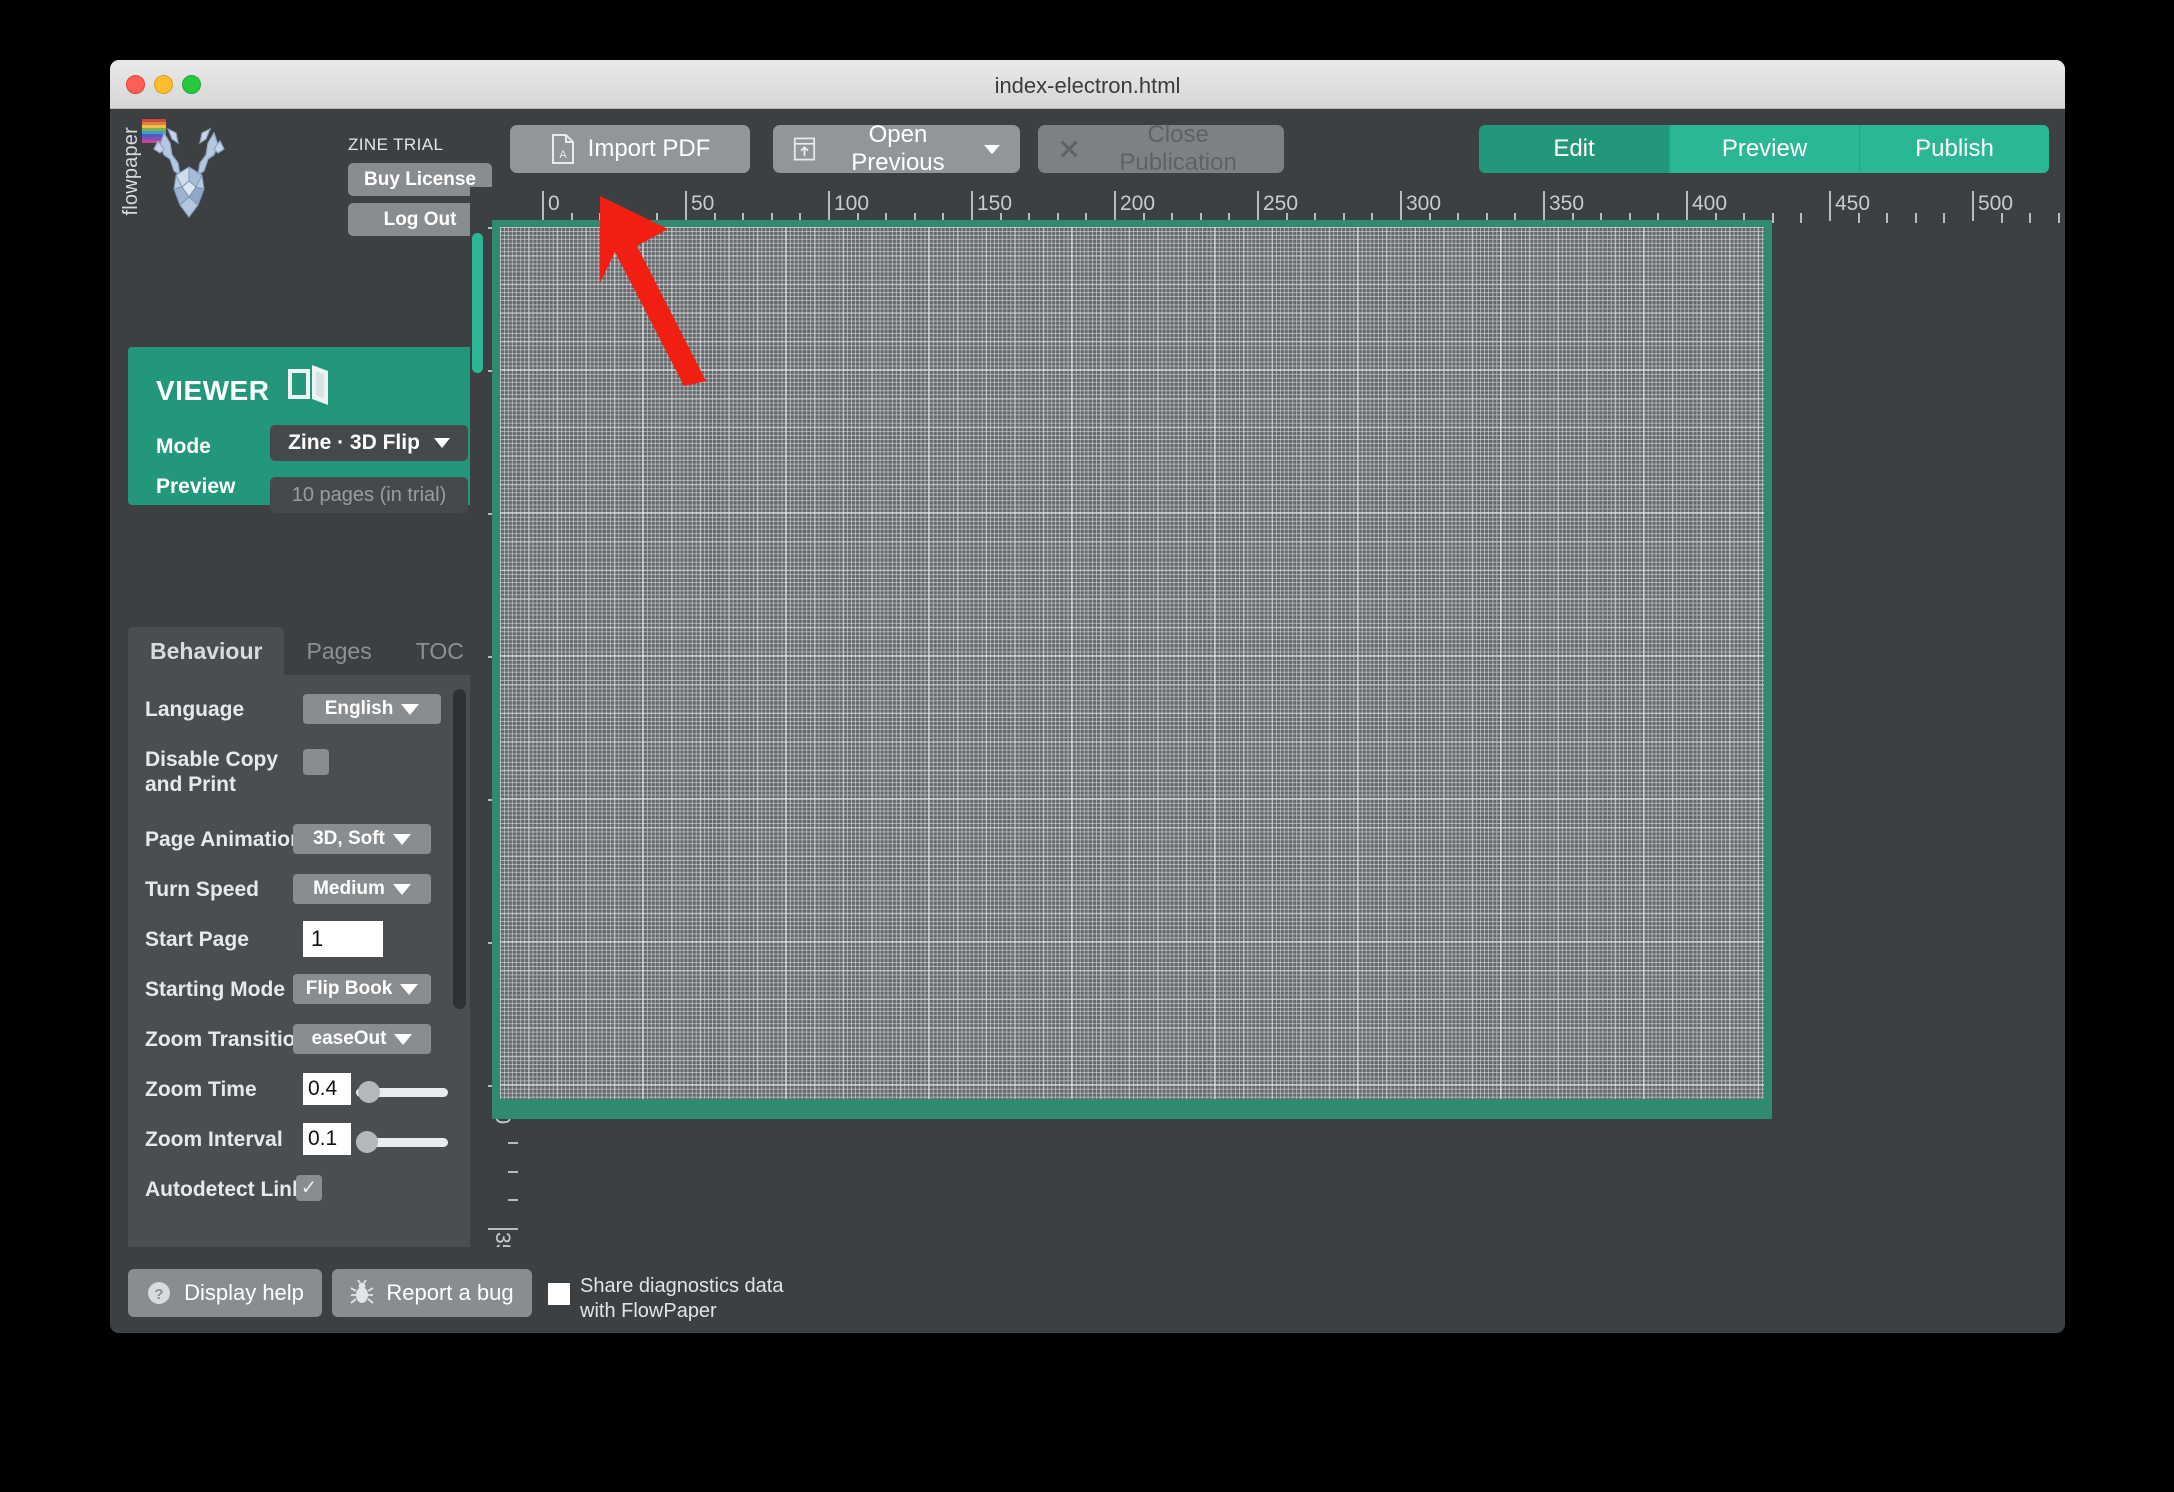 Image resolution: width=2174 pixels, height=1492 pixels. I want to click on close-publication-label: Close Publication, so click(1178, 148).